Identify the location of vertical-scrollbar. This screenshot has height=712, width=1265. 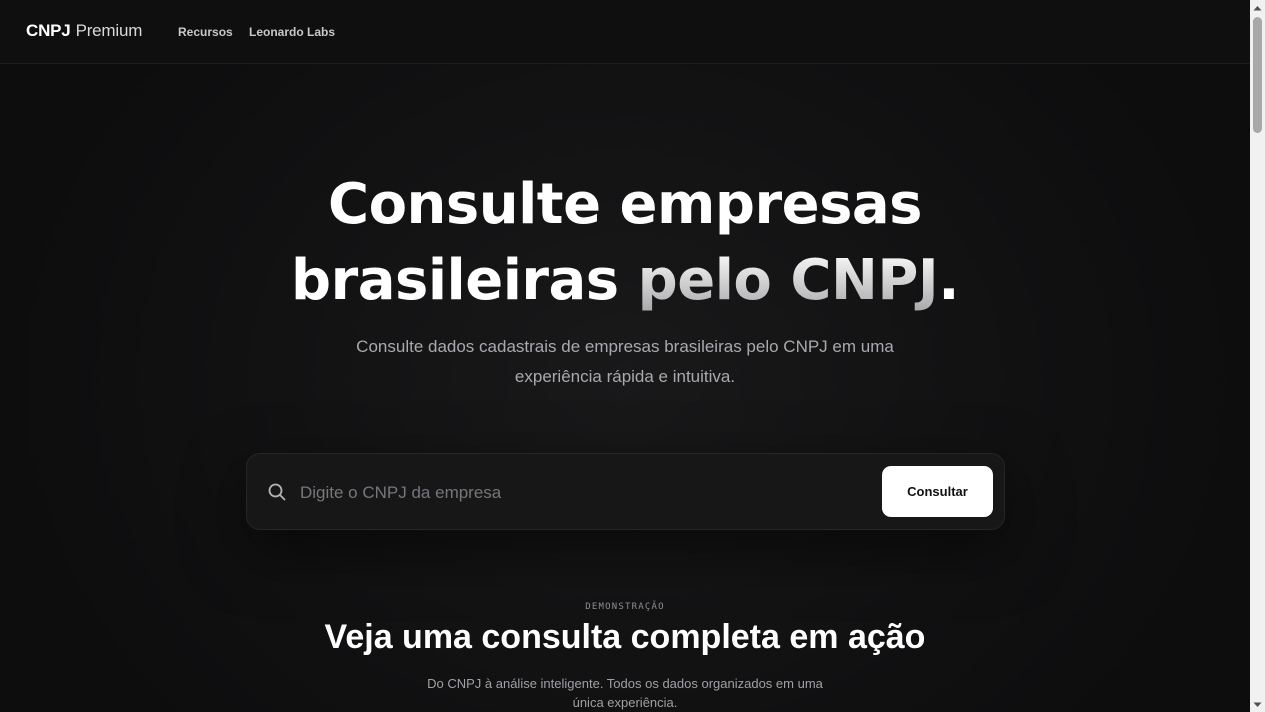
(1257, 356).